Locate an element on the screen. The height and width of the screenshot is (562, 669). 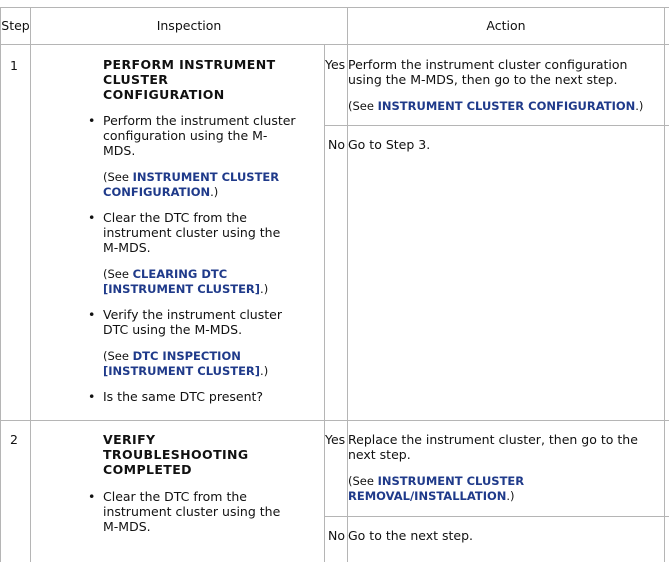
header-inspection: Inspection is located at coordinates (189, 25).